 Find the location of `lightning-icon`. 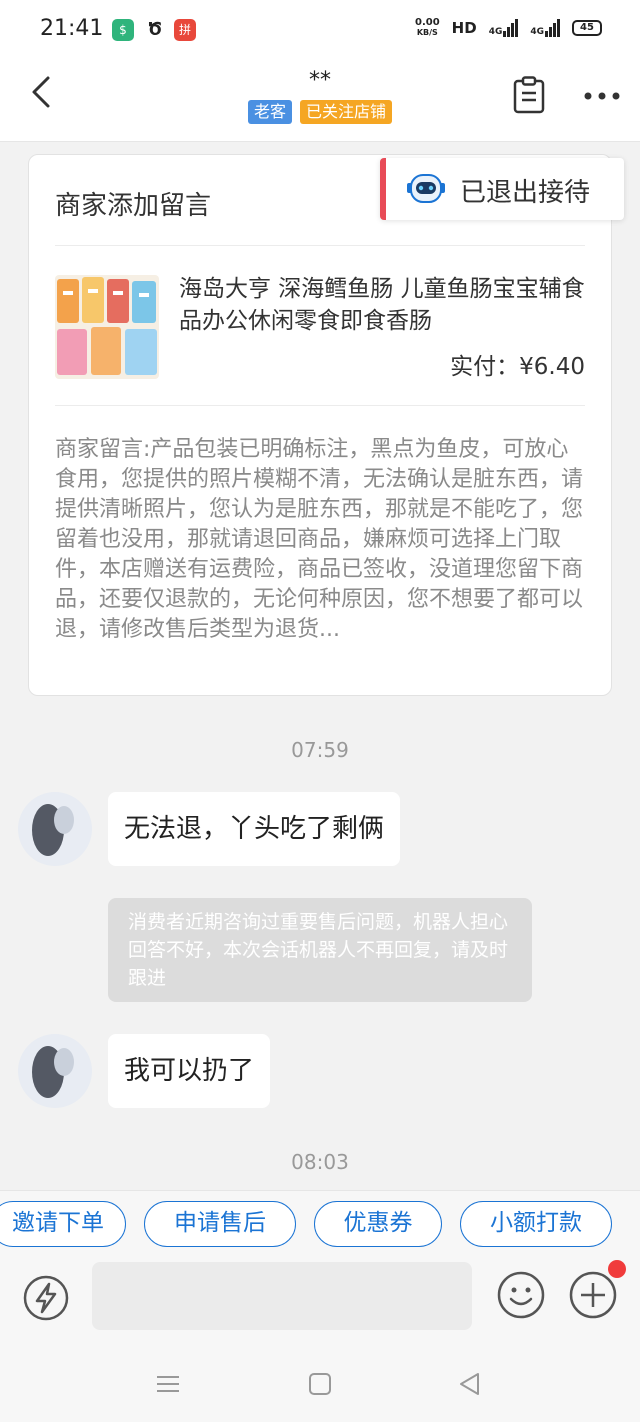

lightning-icon is located at coordinates (46, 1298).